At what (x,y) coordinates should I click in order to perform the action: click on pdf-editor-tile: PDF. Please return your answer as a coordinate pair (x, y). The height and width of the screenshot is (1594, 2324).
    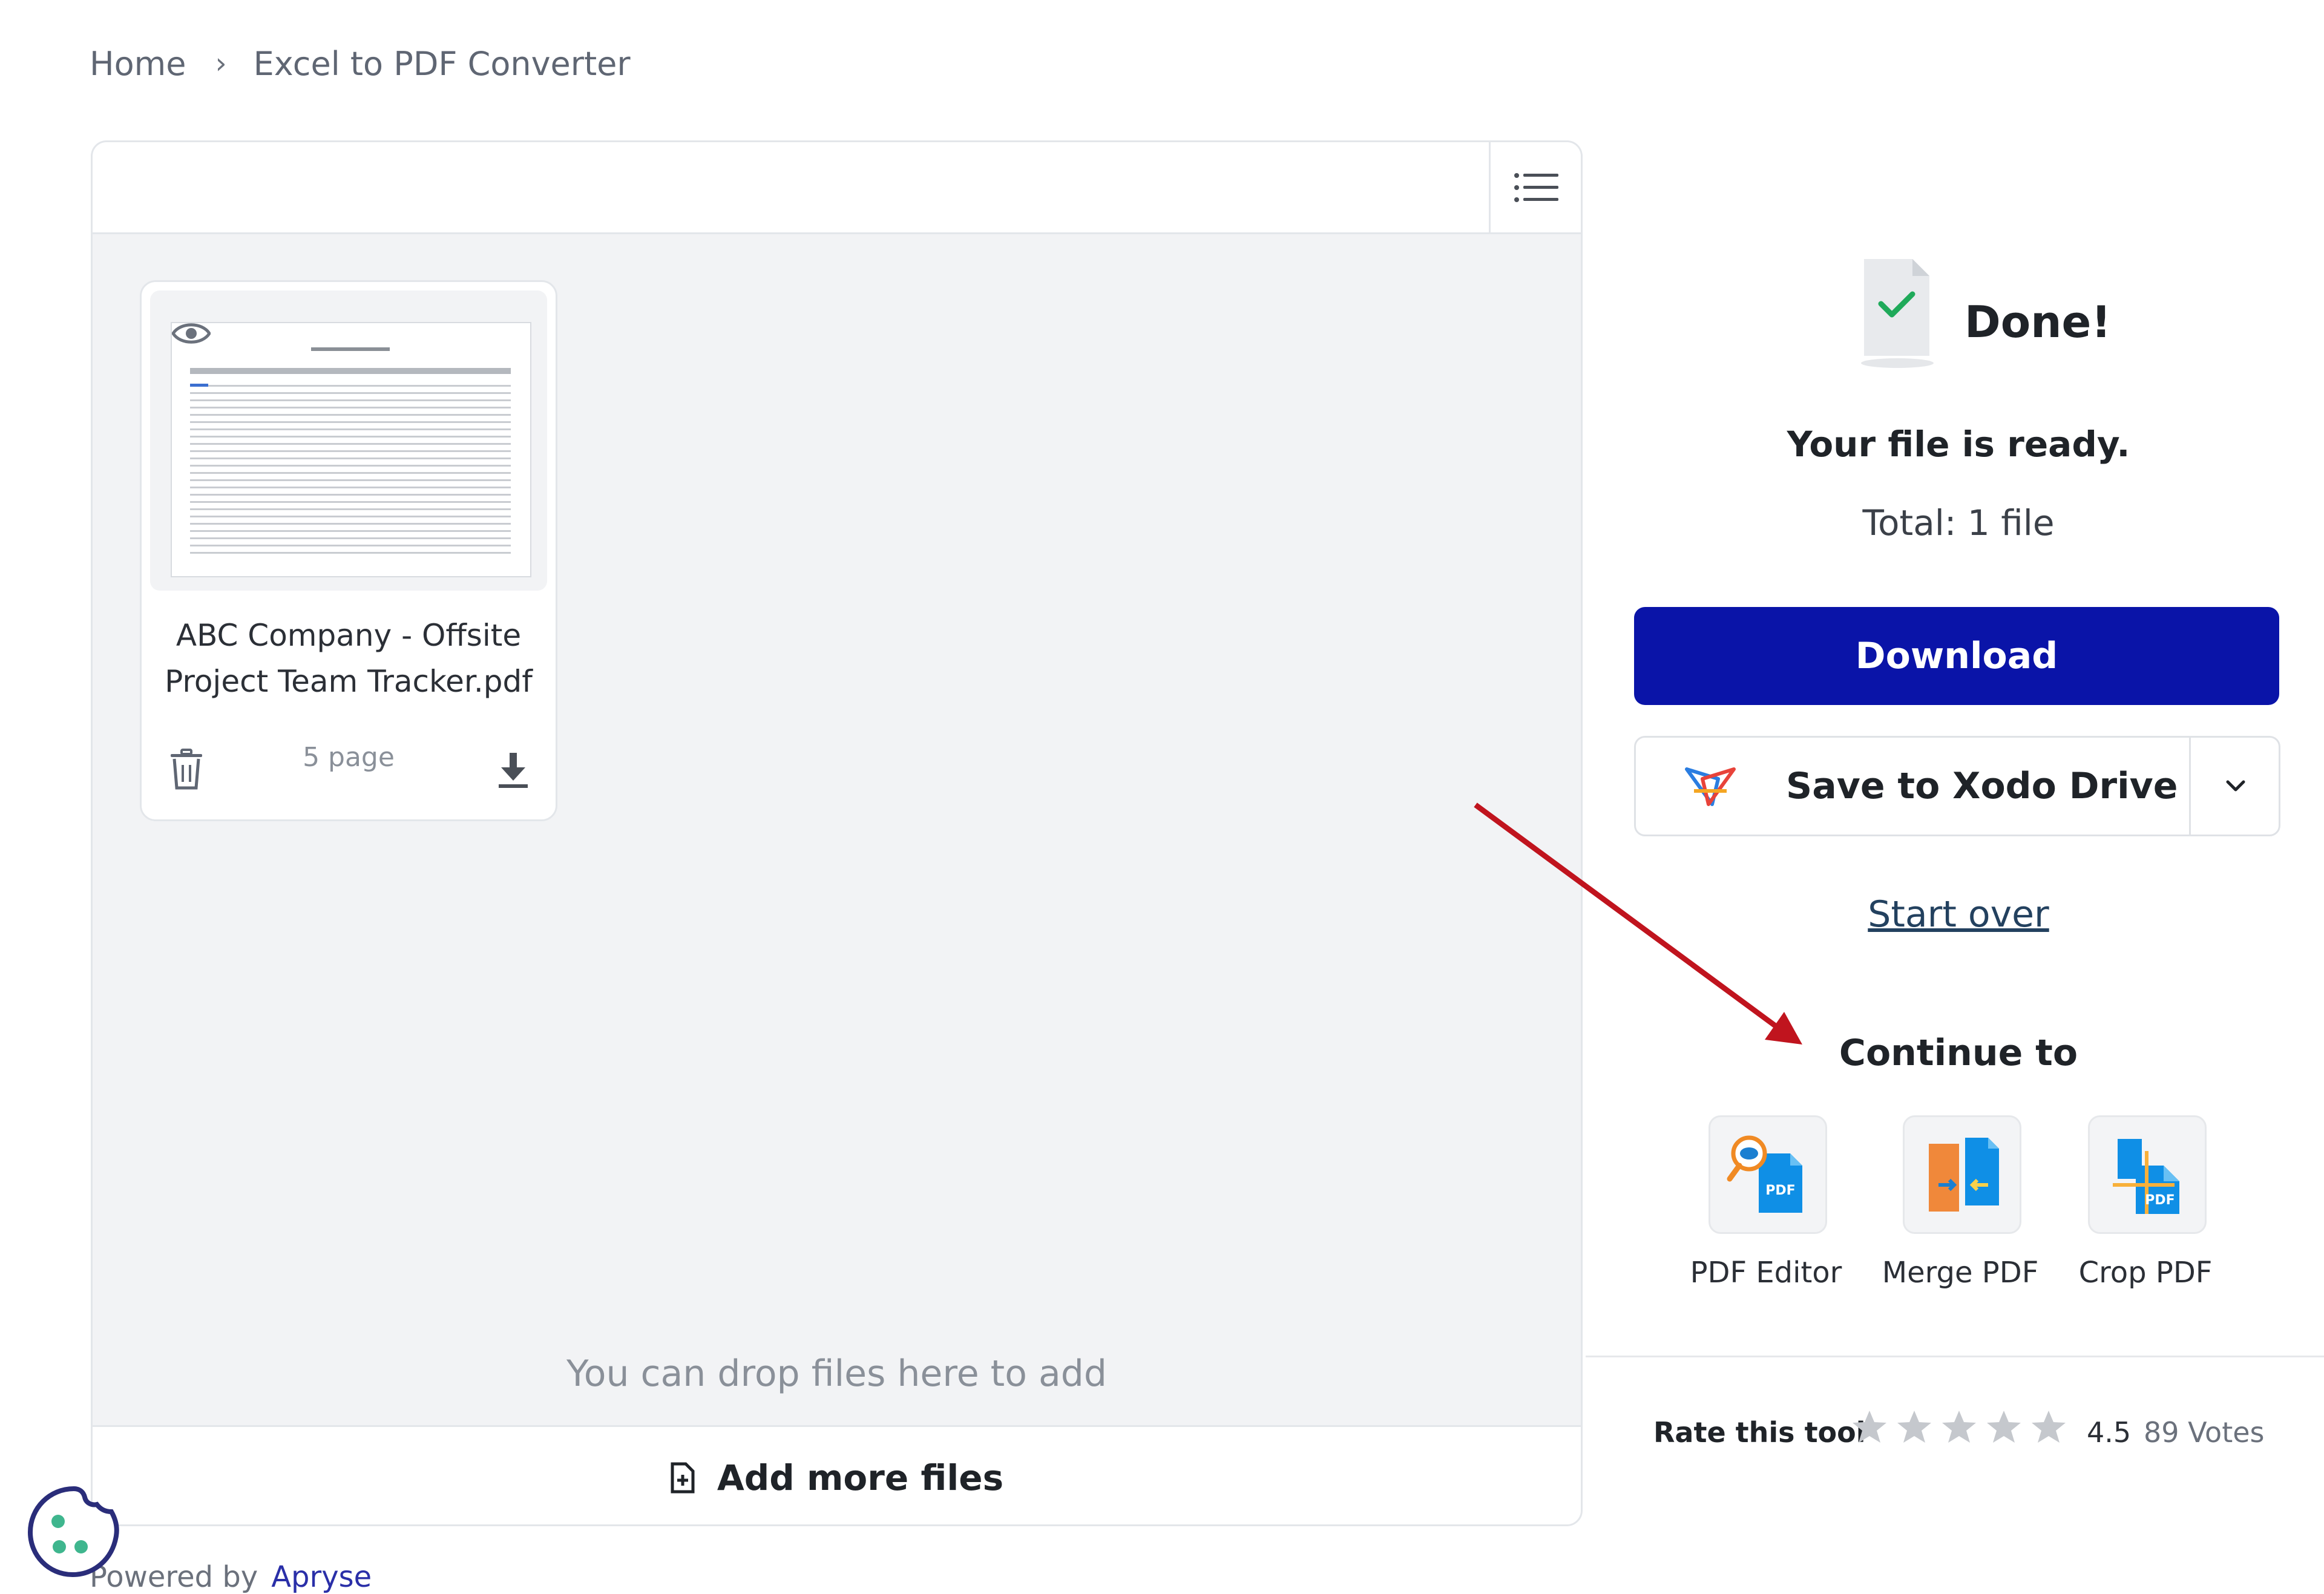
    Looking at the image, I should click on (1768, 1174).